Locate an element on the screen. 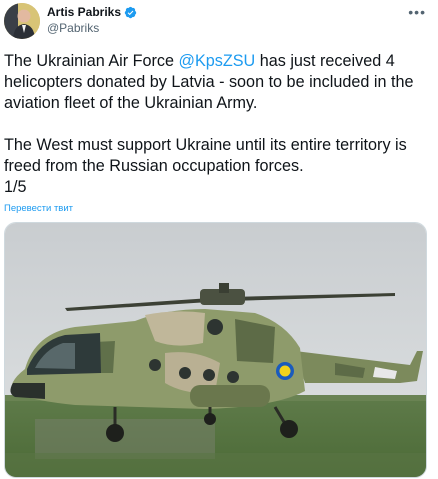 The height and width of the screenshot is (479, 438). avatar is located at coordinates (22, 21).